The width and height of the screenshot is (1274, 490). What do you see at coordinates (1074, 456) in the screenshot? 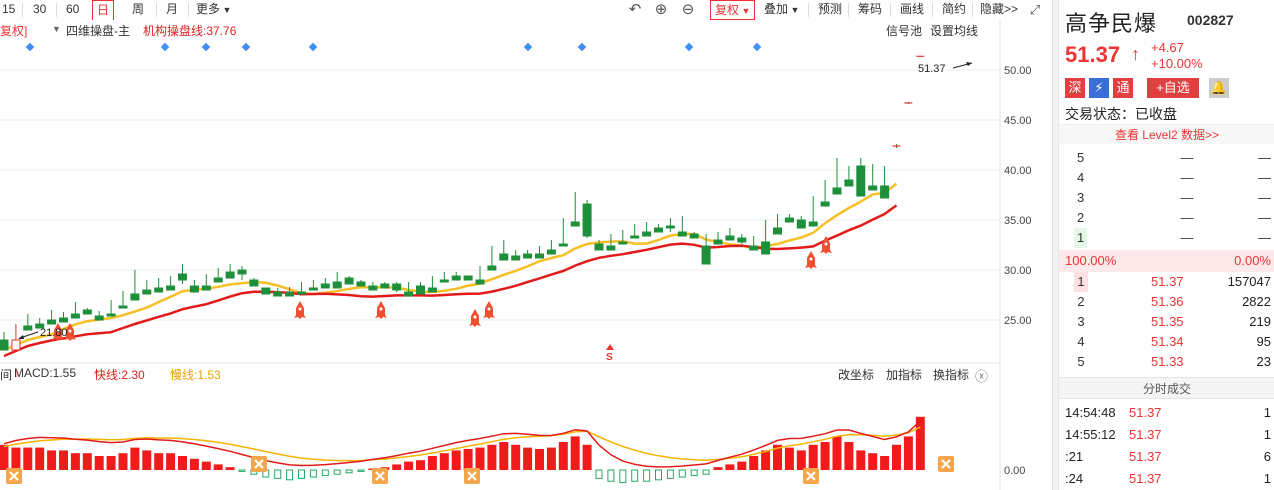
I see `tick-time: :21` at bounding box center [1074, 456].